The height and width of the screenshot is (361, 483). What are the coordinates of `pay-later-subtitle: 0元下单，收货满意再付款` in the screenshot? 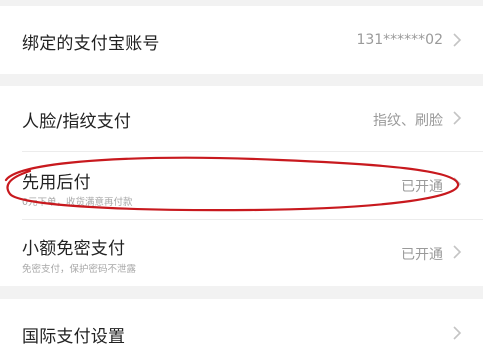 It's located at (77, 202).